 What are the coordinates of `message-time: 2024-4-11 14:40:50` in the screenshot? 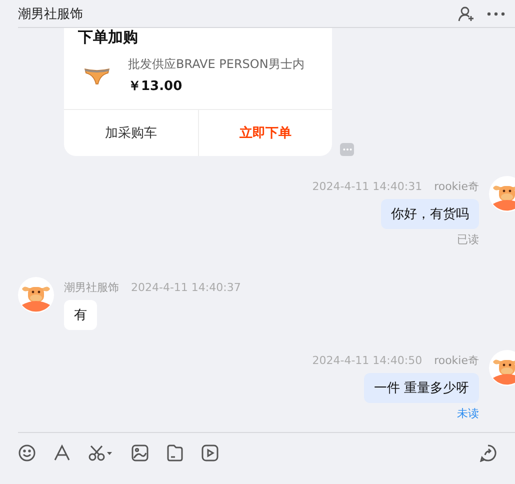 It's located at (367, 361).